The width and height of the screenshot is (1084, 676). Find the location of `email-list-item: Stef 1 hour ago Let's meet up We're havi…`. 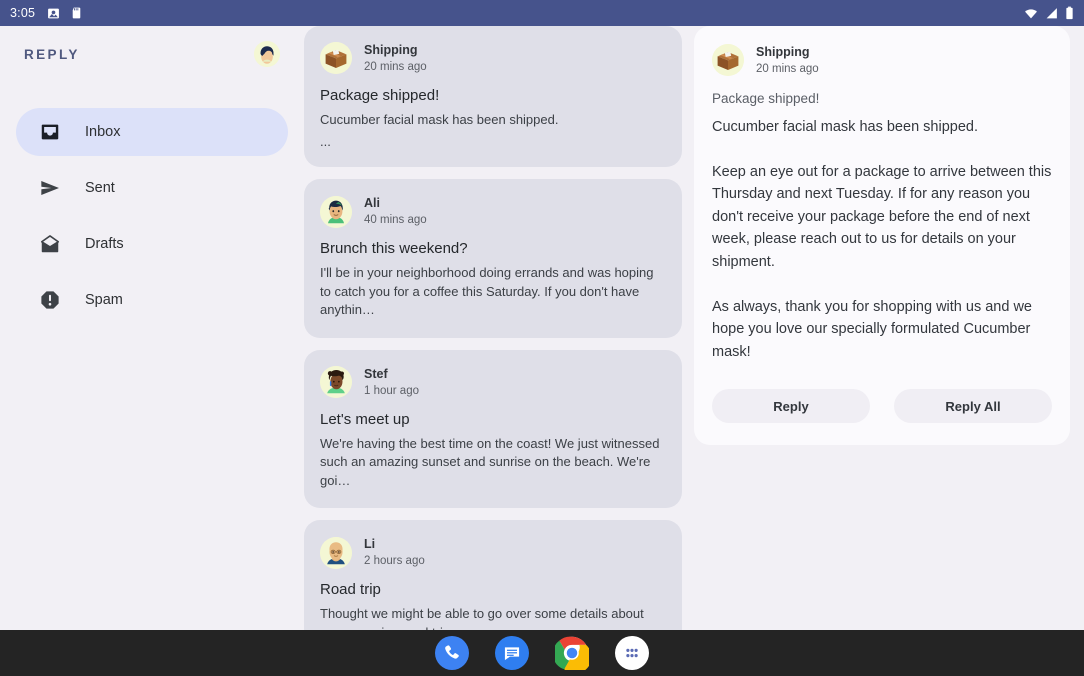

email-list-item: Stef 1 hour ago Let's meet up We're havi… is located at coordinates (493, 429).